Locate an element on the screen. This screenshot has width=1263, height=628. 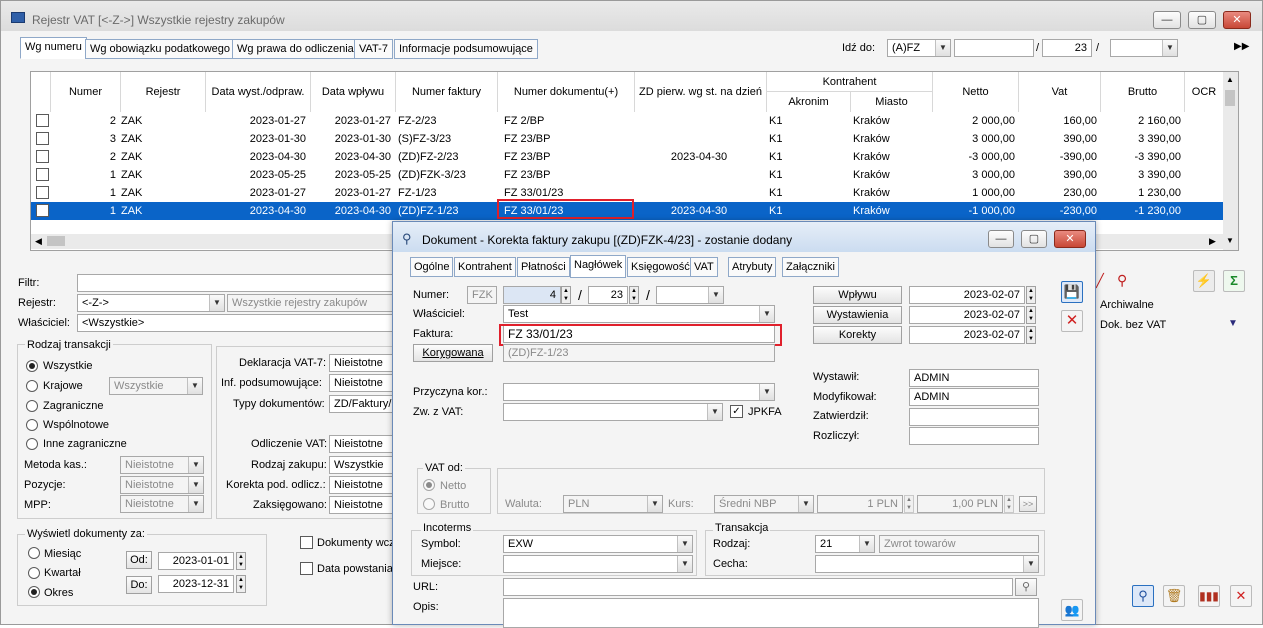
goto-select: (A)FZ ▼ is located at coordinates (919, 48).